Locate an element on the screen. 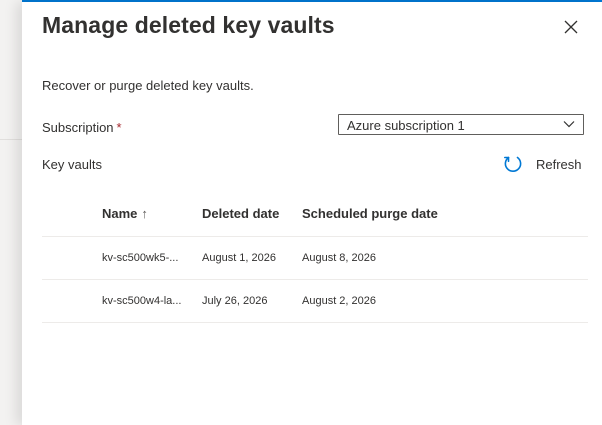  panel-description: Recover or purge deleted key vaults. is located at coordinates (148, 85).